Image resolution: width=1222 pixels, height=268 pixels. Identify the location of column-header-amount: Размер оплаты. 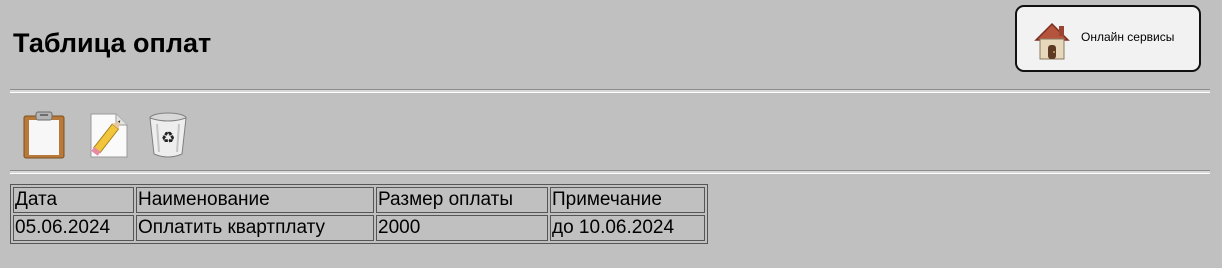
(462, 200).